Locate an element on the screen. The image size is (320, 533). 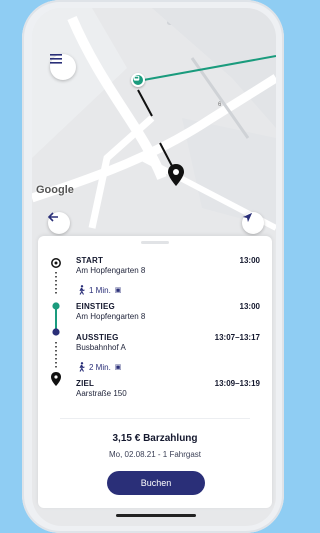
trip-timeline is located at coordinates (56, 322).